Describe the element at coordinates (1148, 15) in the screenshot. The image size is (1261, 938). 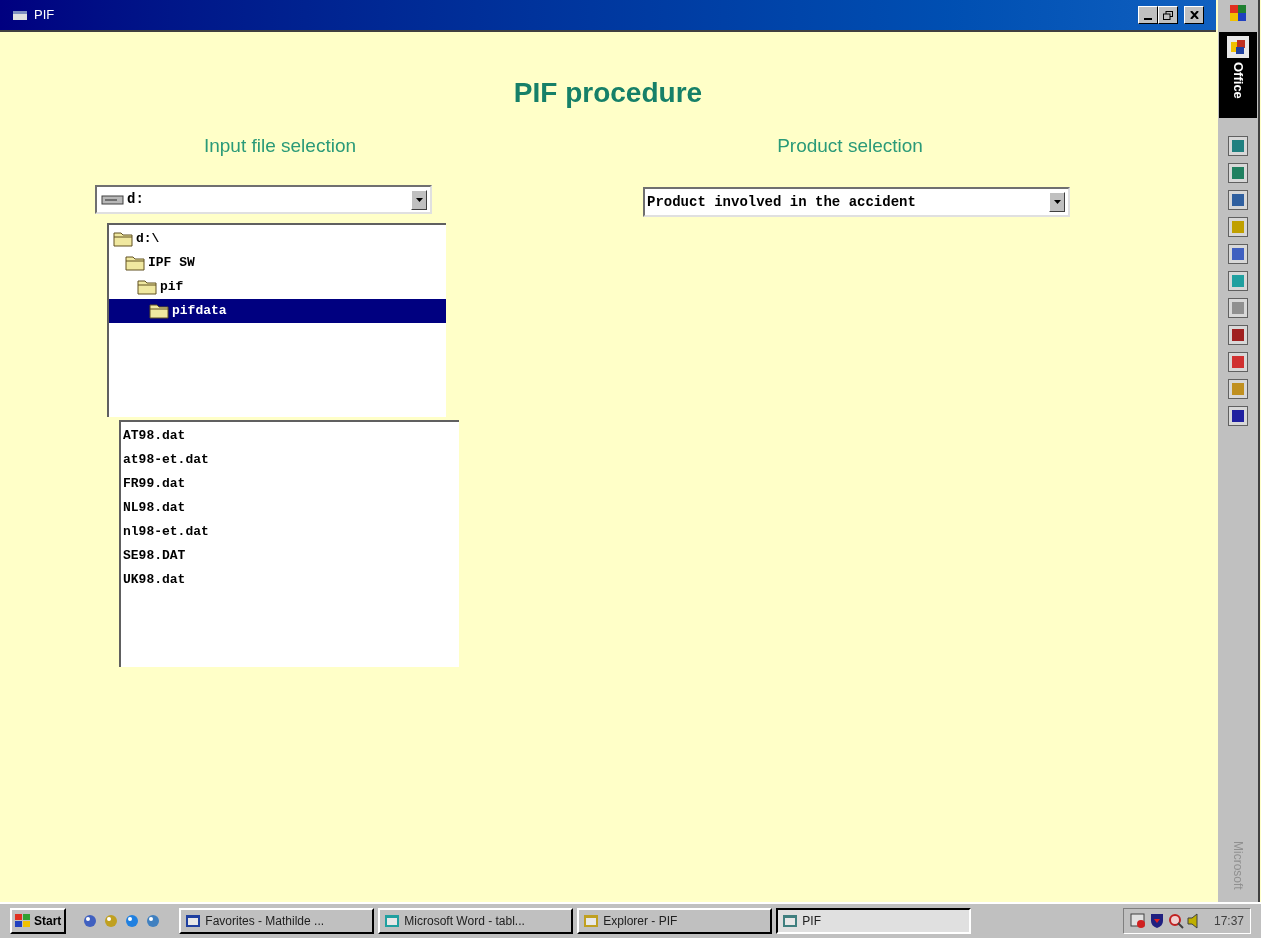
I see `minimize-button` at that location.